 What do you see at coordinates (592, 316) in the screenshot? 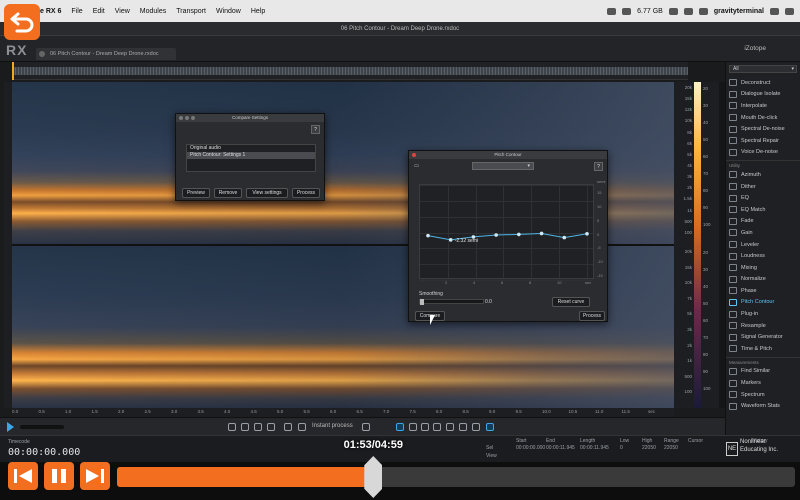
I see `pitch-process-button: Process` at bounding box center [592, 316].